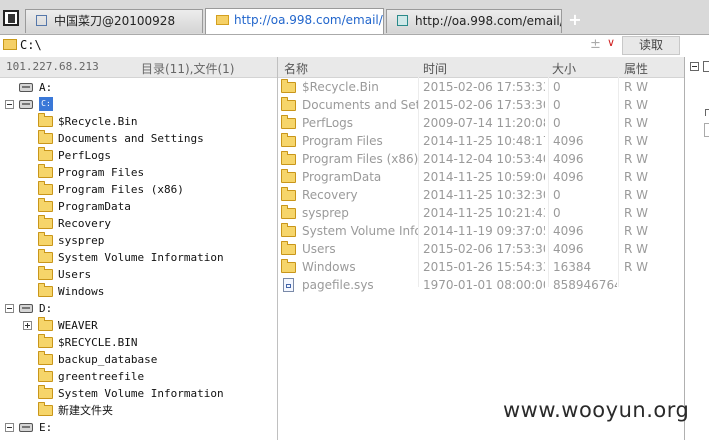 The height and width of the screenshot is (440, 709). Describe the element at coordinates (11, 18) in the screenshot. I see `app-window-icon` at that location.